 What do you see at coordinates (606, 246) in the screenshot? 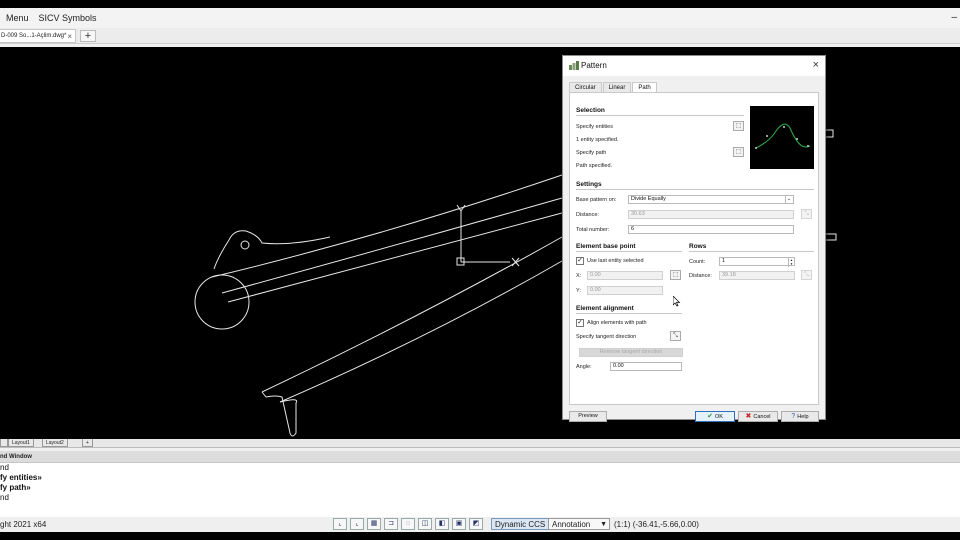
I see `element-base-point-heading: Element base point` at bounding box center [606, 246].